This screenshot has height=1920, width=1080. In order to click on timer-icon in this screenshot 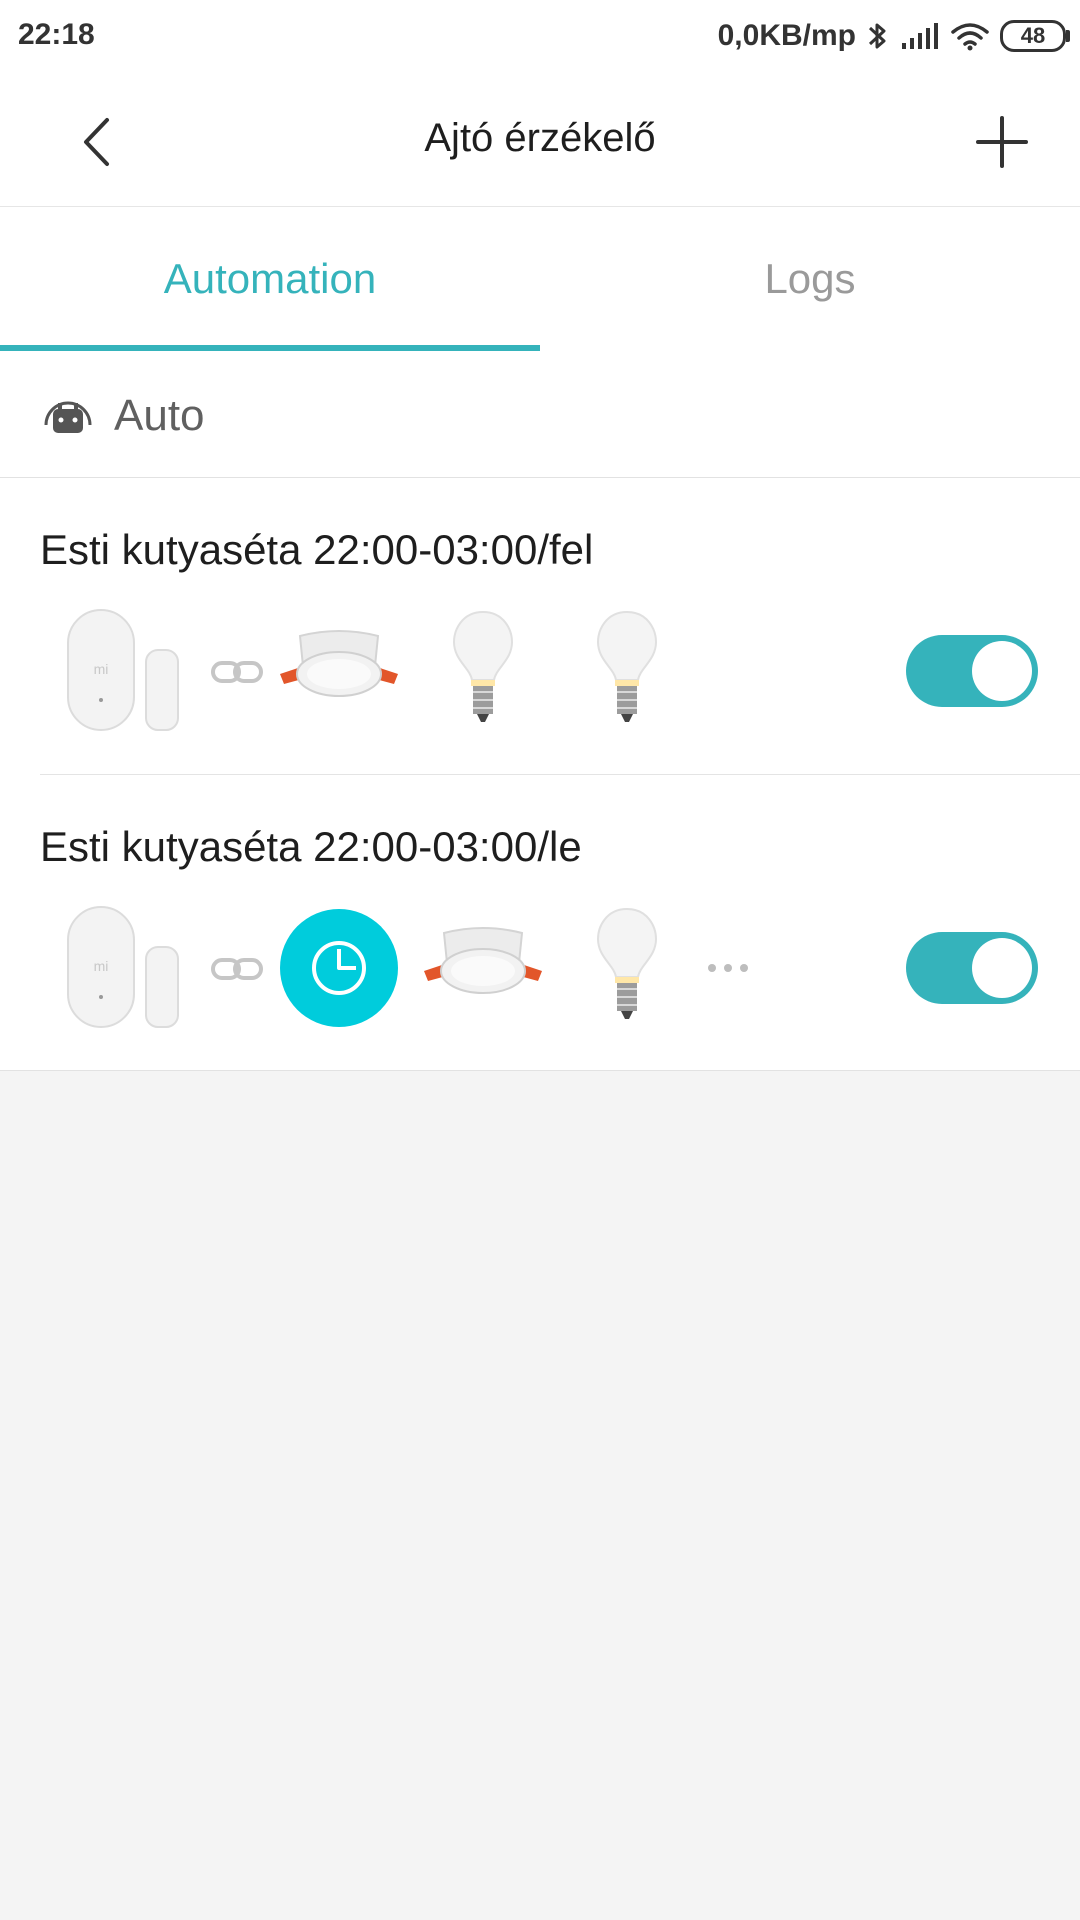, I will do `click(339, 968)`.